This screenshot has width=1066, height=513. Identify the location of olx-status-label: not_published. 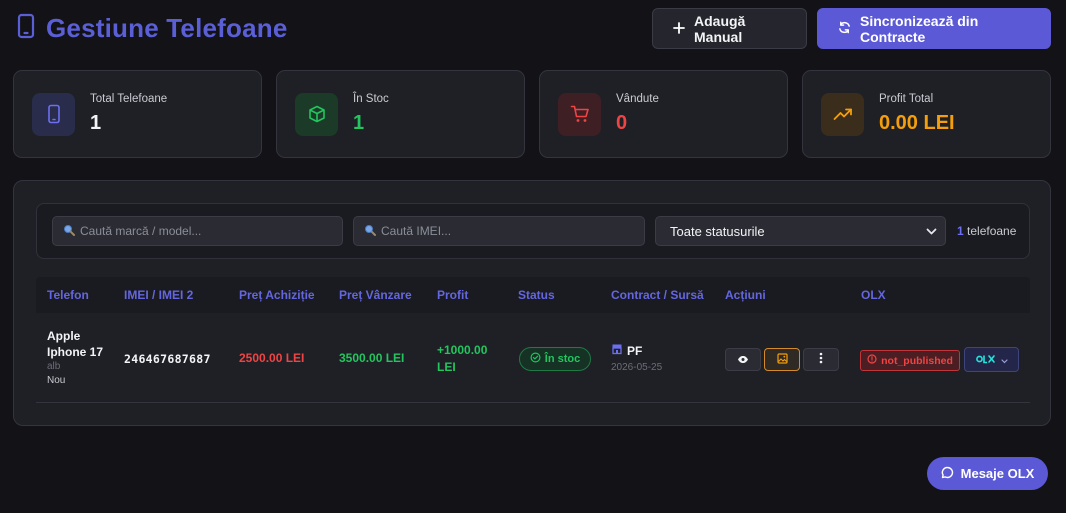
(917, 360).